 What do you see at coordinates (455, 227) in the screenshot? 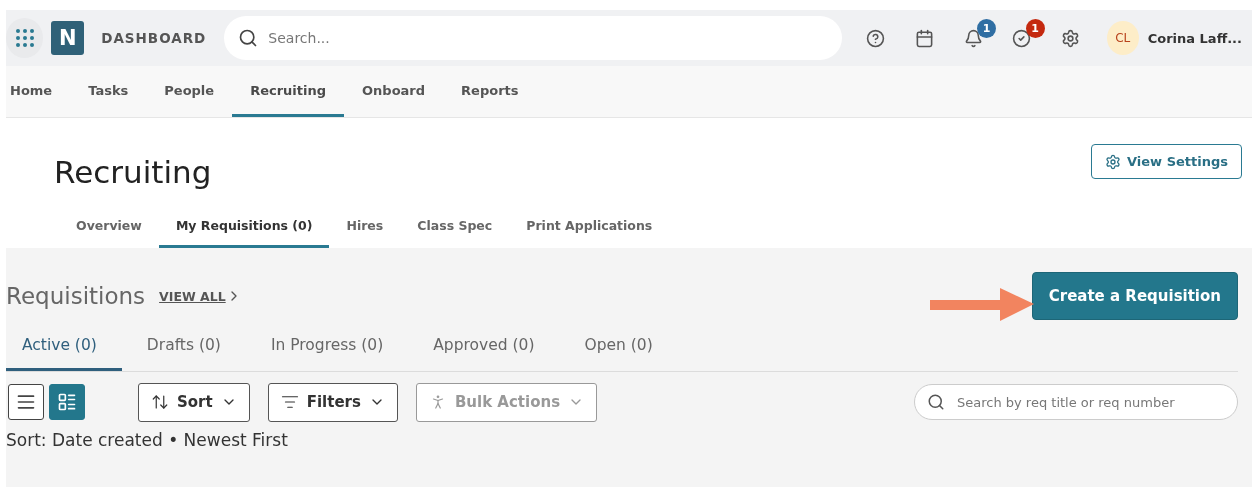
I see `page-tab: Class Spec` at bounding box center [455, 227].